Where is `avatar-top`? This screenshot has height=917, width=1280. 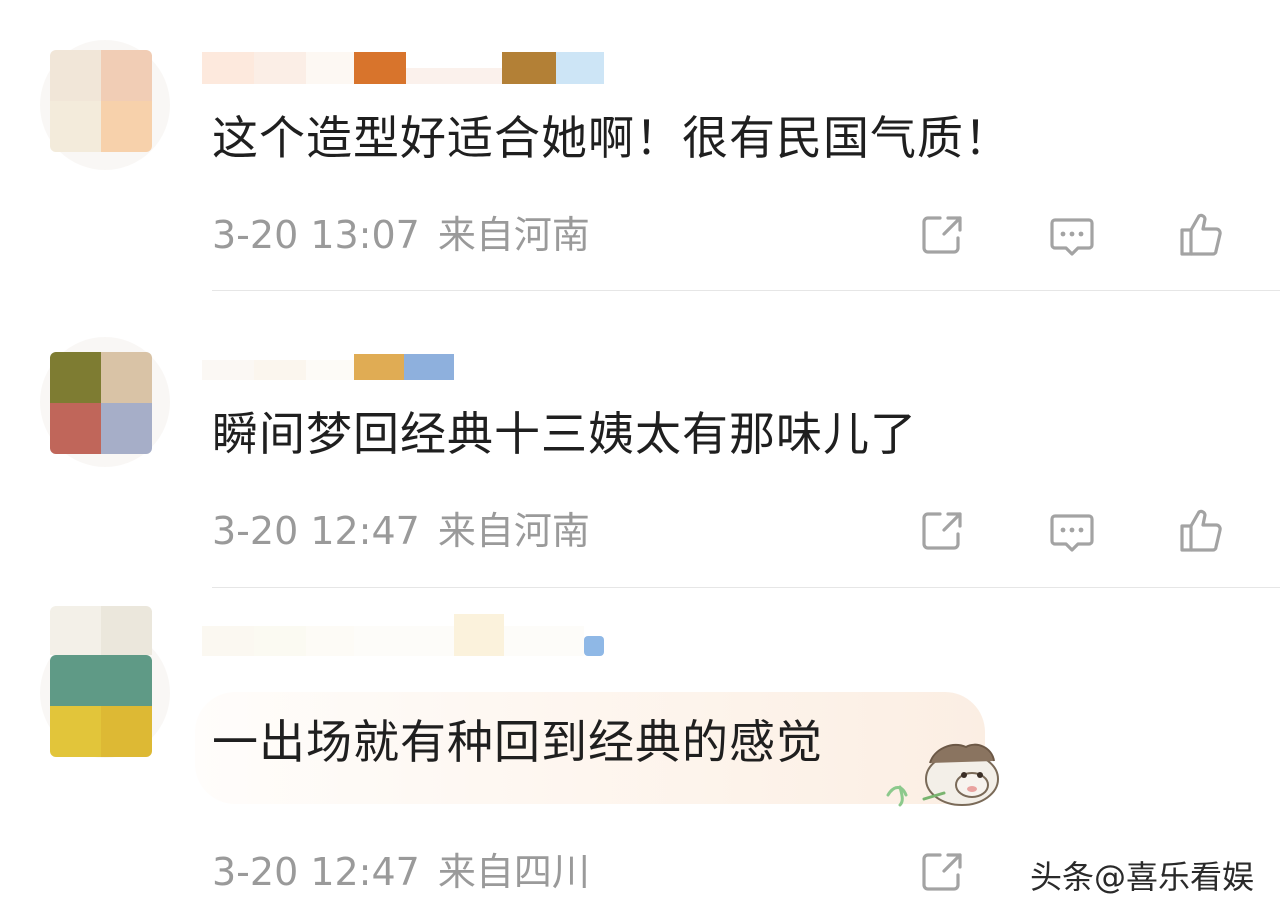 avatar-top is located at coordinates (101, 630).